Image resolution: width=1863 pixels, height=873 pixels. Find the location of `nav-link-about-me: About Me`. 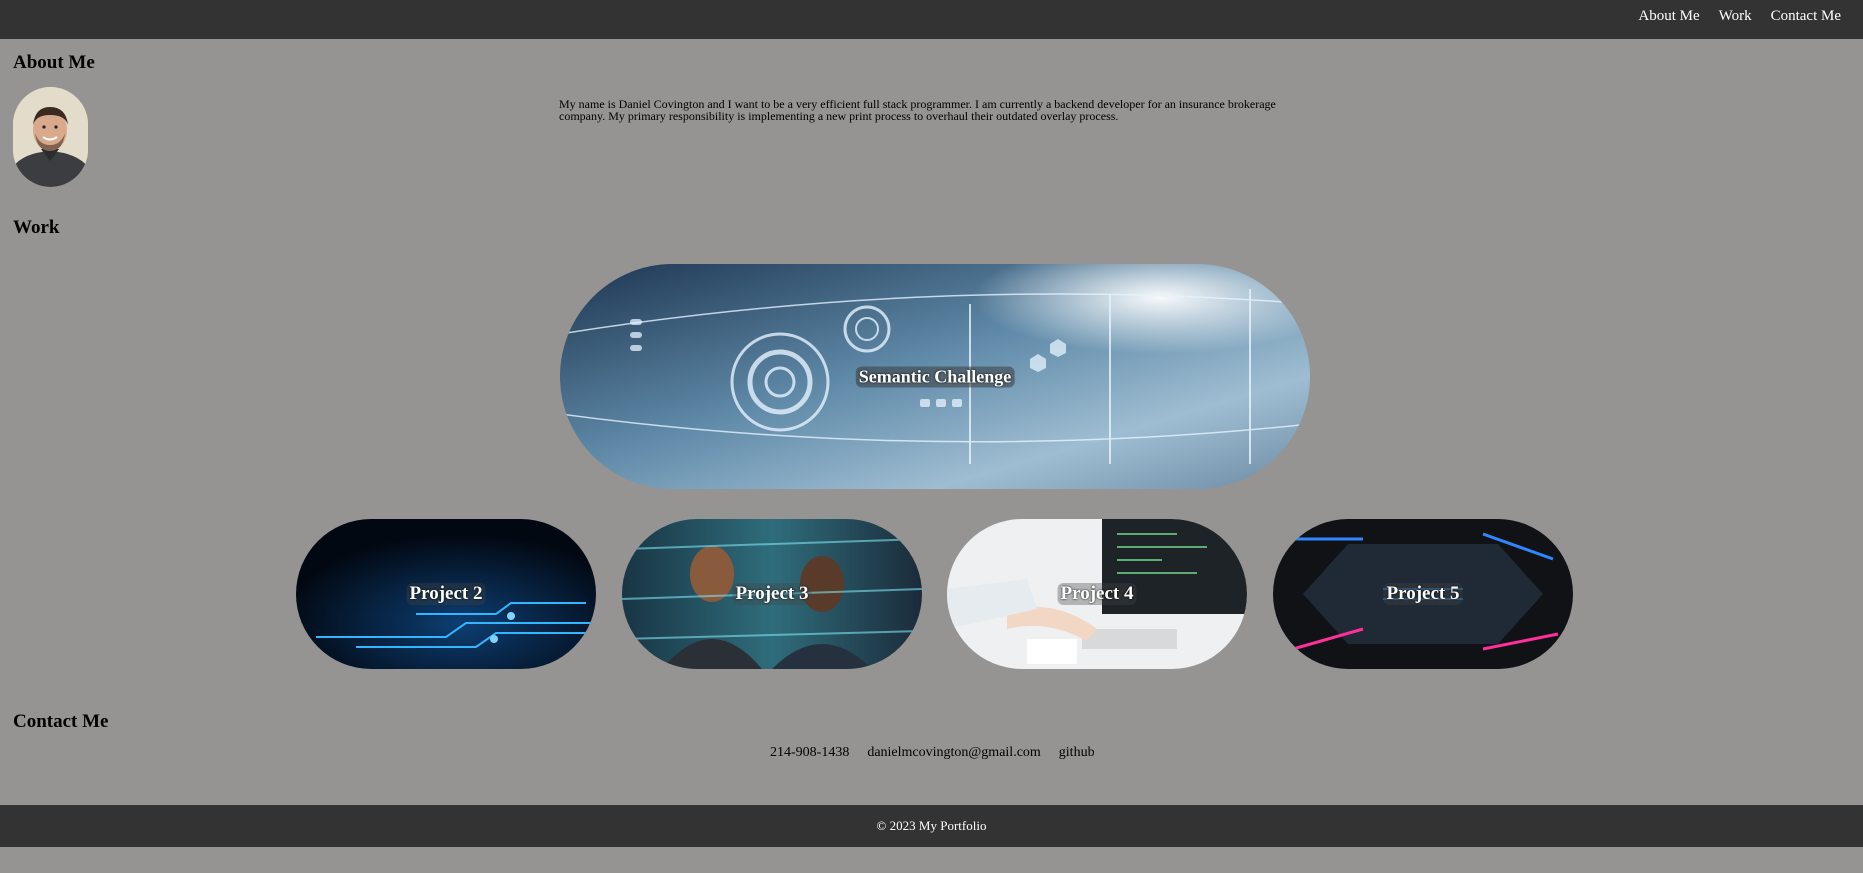

nav-link-about-me: About Me is located at coordinates (1668, 16).